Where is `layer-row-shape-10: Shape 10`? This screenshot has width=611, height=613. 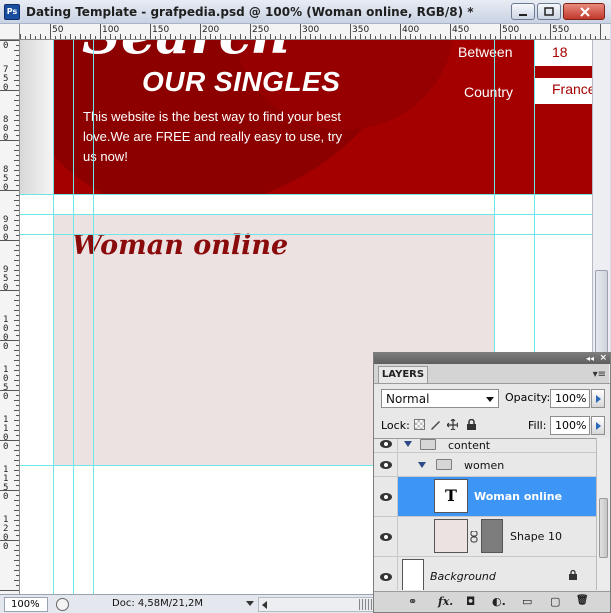 layer-row-shape-10: Shape 10 is located at coordinates (485, 537).